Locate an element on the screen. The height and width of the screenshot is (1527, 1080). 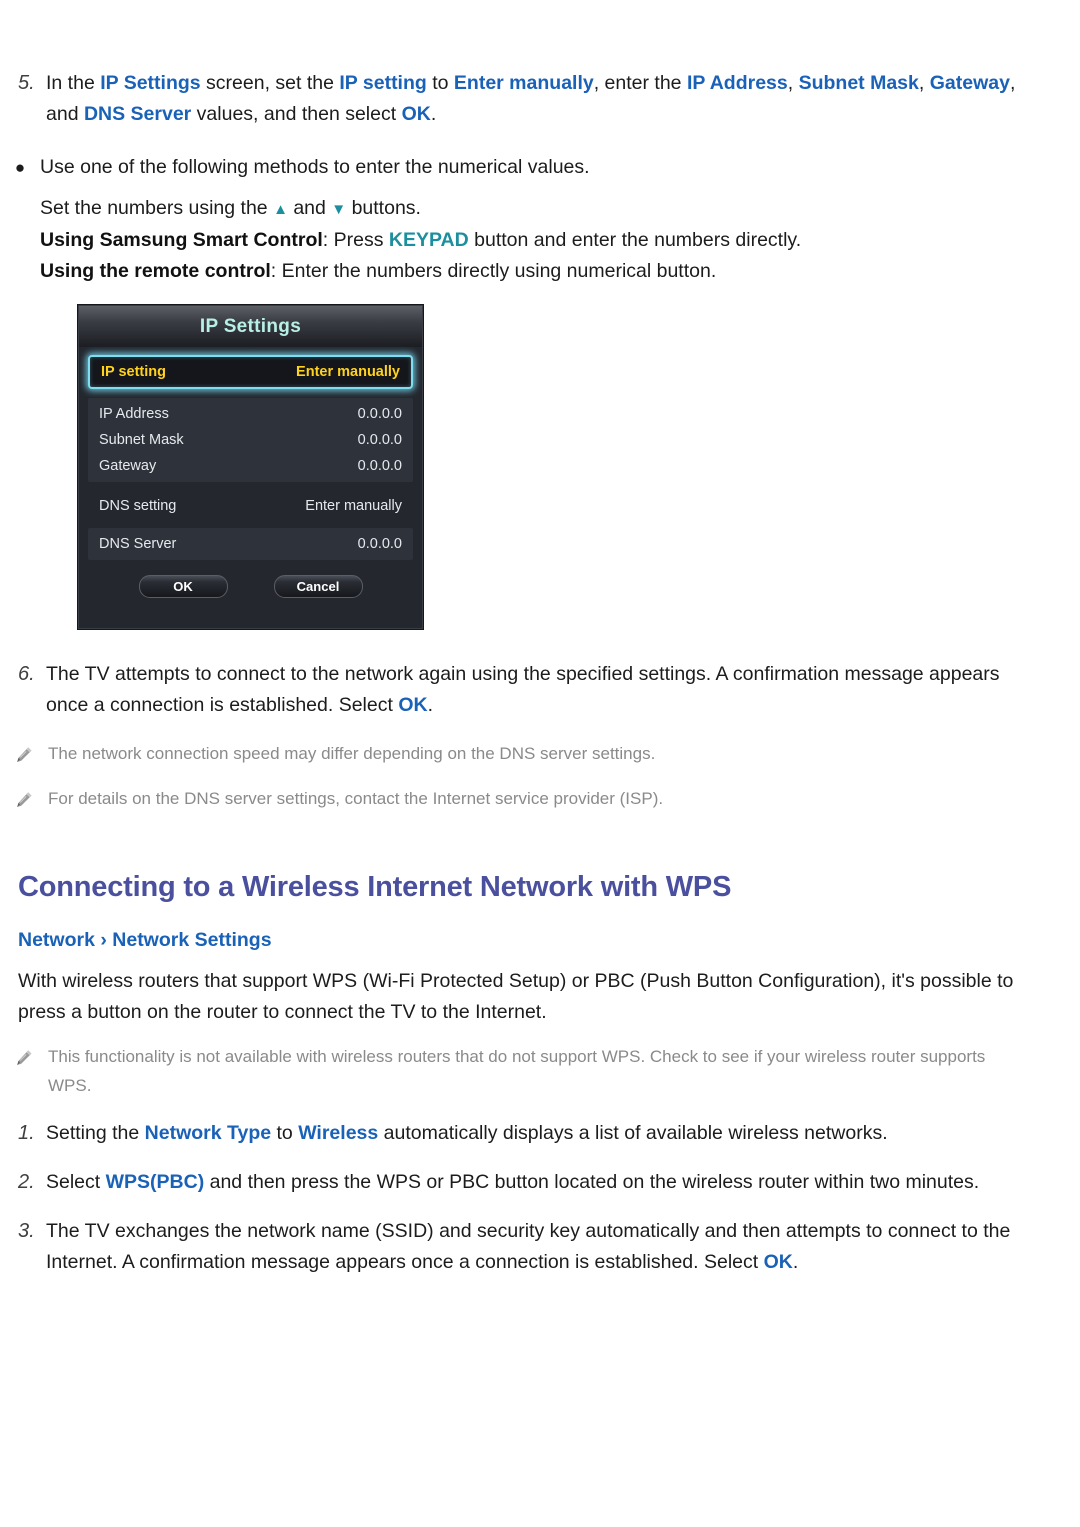
dialog-row-ip-address-value: 0.0.0.0 is located at coordinates (379, 414).